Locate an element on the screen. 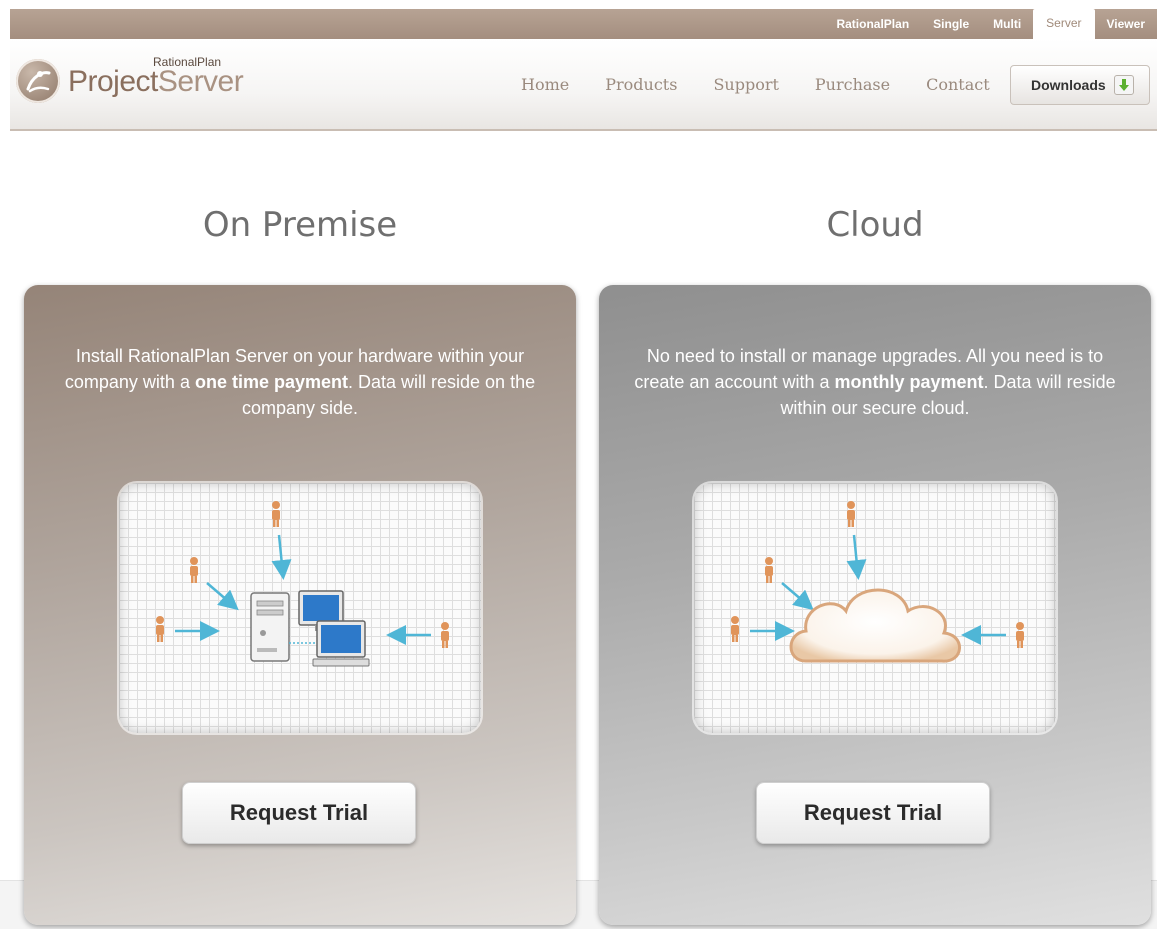  cloud-heading: Cloud is located at coordinates (875, 225).